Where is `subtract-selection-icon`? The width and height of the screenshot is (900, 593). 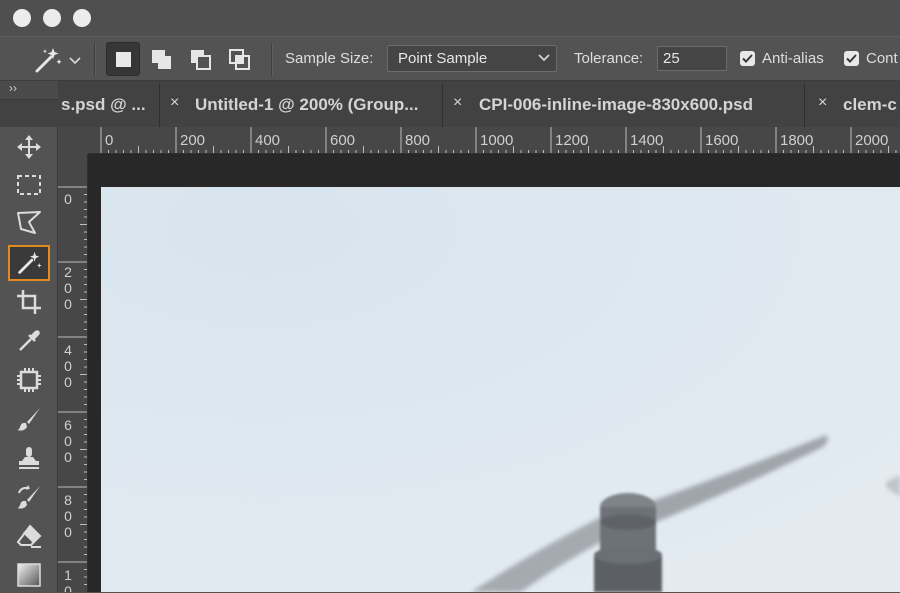
subtract-selection-icon is located at coordinates (201, 60).